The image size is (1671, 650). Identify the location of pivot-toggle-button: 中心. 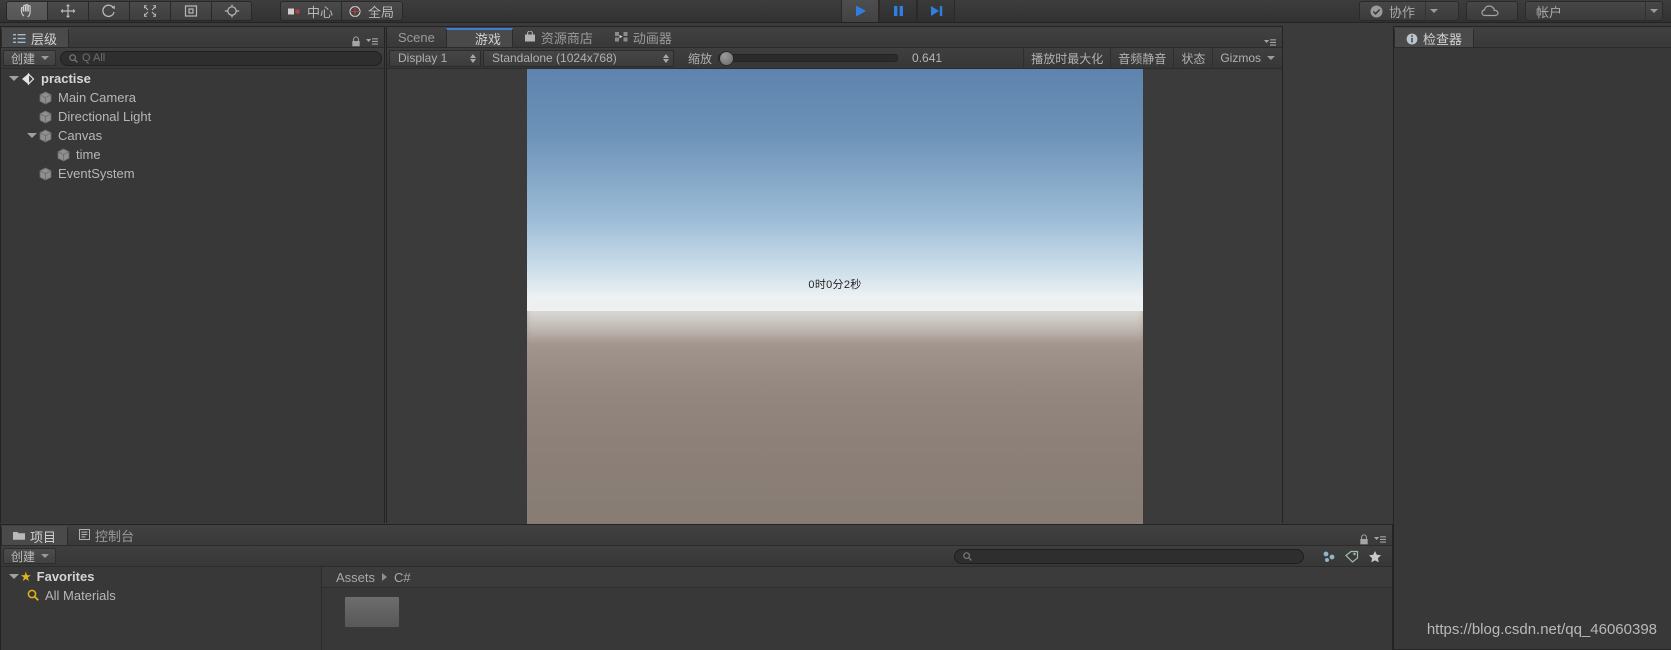
(311, 11).